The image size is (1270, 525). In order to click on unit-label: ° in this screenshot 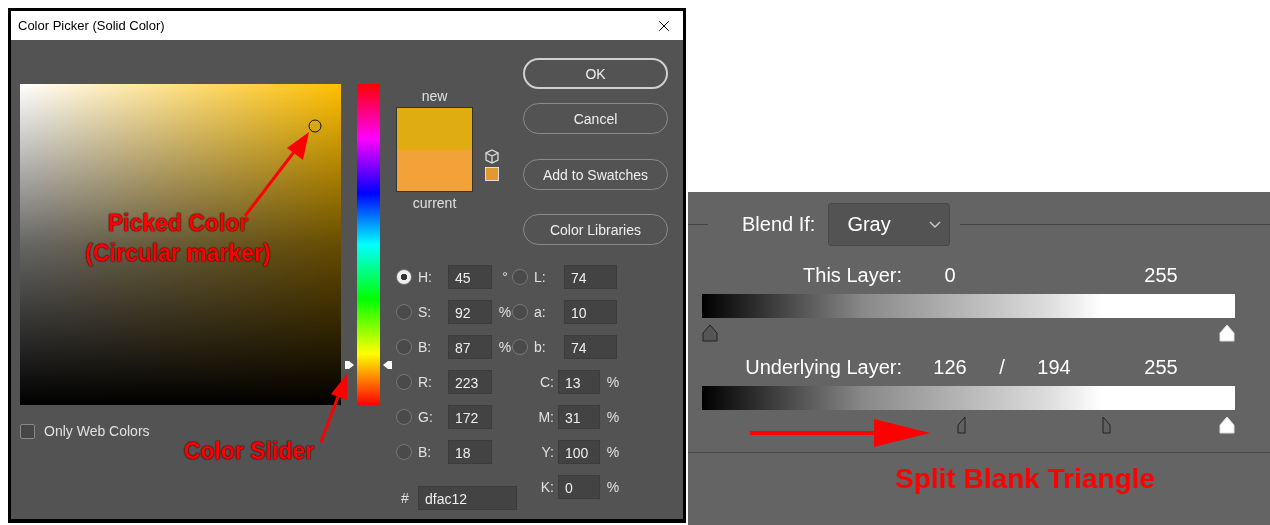, I will do `click(505, 277)`.